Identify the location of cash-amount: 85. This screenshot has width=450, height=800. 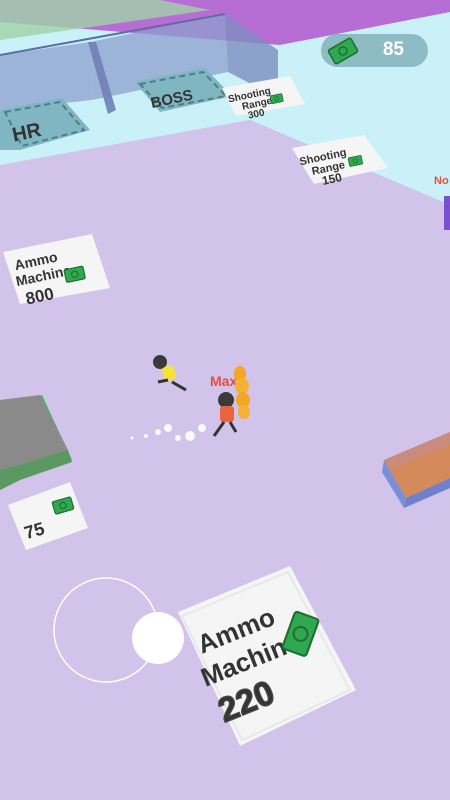
(393, 49).